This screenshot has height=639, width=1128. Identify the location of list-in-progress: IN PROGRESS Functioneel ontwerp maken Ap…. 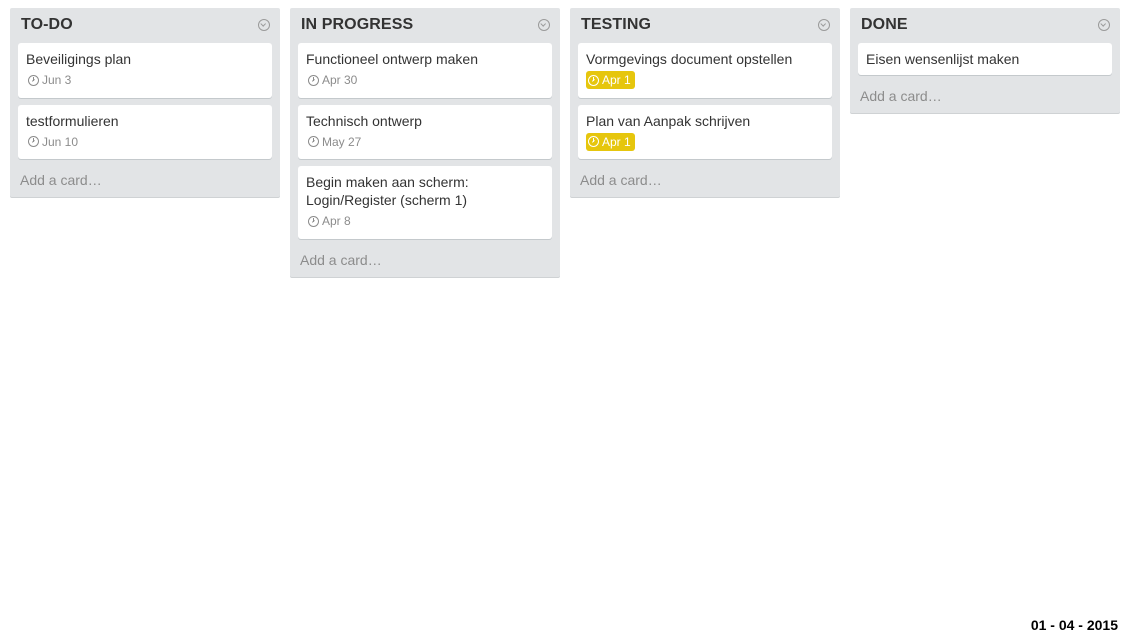
(425, 142).